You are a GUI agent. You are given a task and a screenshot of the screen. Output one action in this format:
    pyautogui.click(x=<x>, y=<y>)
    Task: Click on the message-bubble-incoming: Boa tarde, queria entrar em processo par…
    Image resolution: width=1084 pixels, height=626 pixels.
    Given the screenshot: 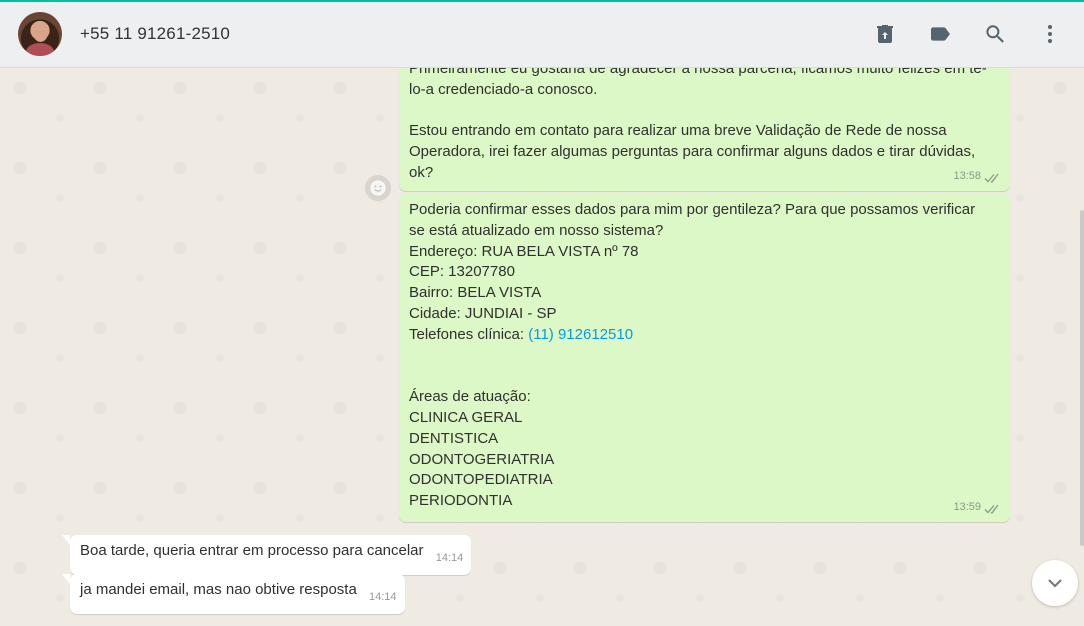 What is the action you would take?
    pyautogui.click(x=266, y=555)
    